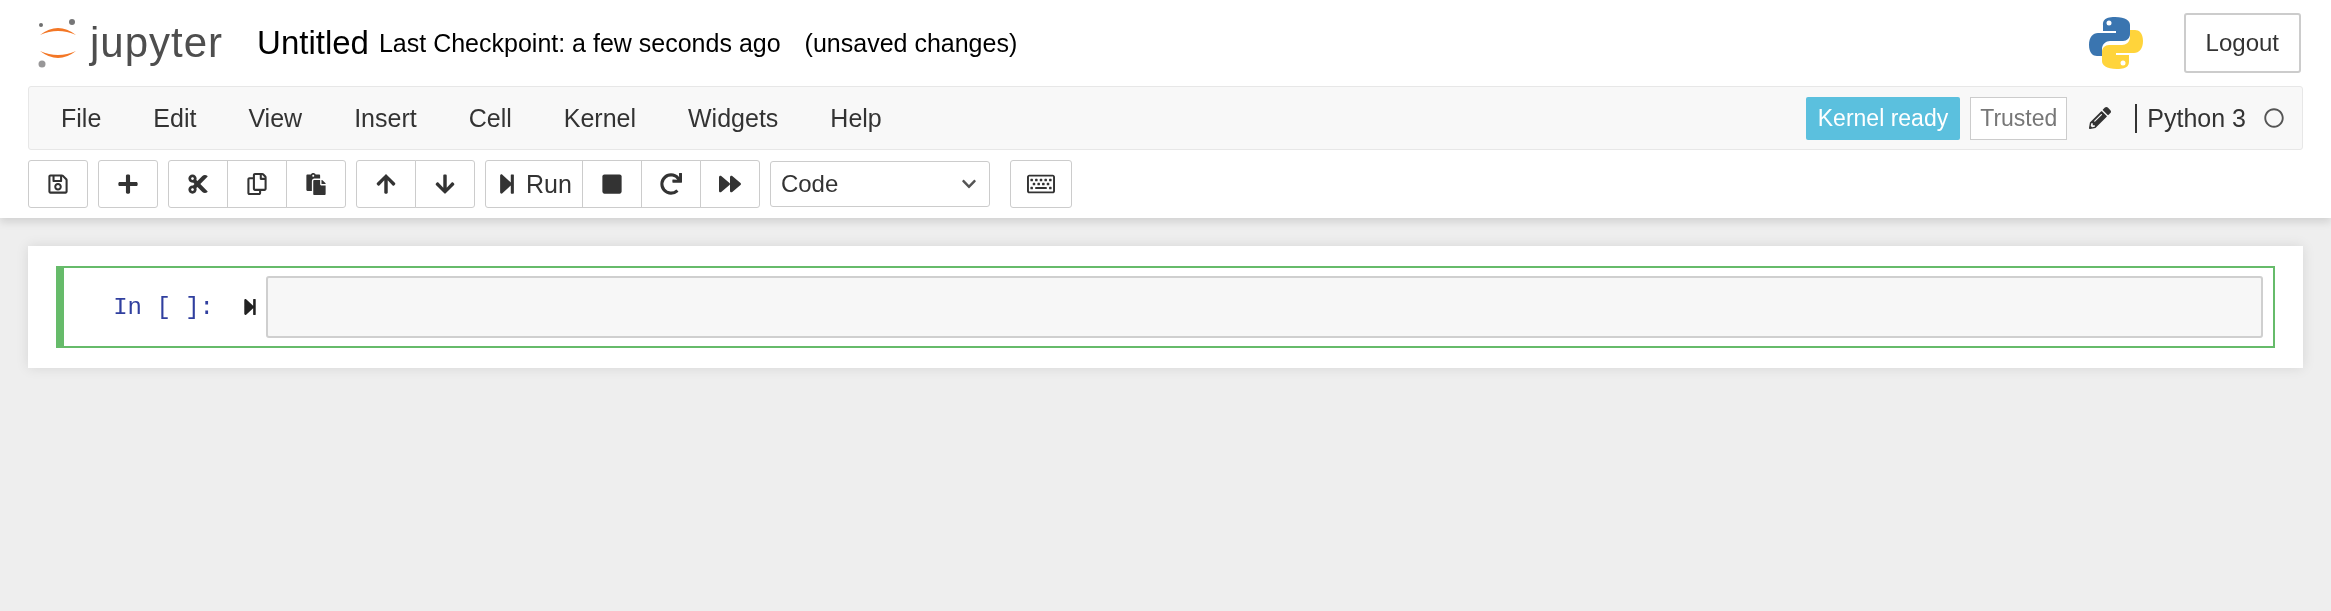 This screenshot has height=611, width=2331. I want to click on notebook-name: Untitled, so click(313, 43).